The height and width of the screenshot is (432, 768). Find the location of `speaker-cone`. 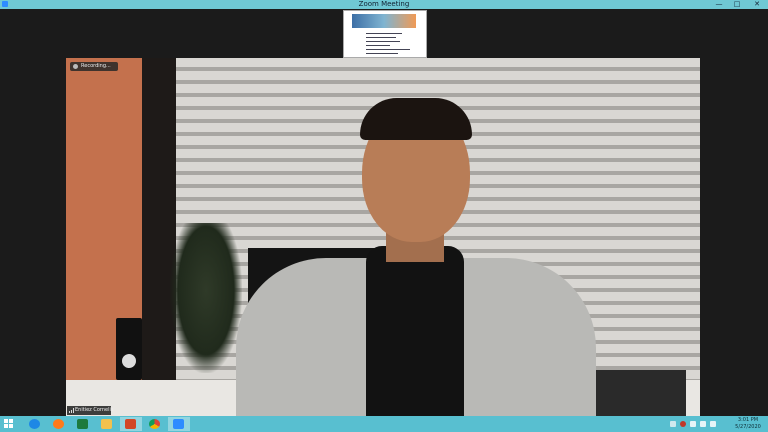

speaker-cone is located at coordinates (129, 361).